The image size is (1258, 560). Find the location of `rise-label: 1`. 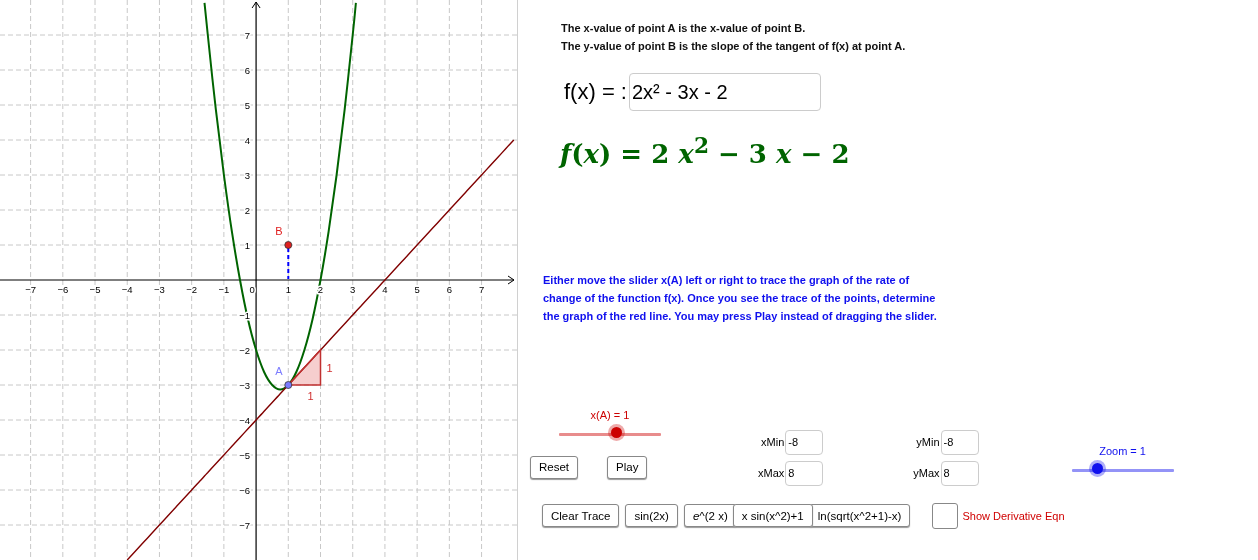

rise-label: 1 is located at coordinates (329, 367).